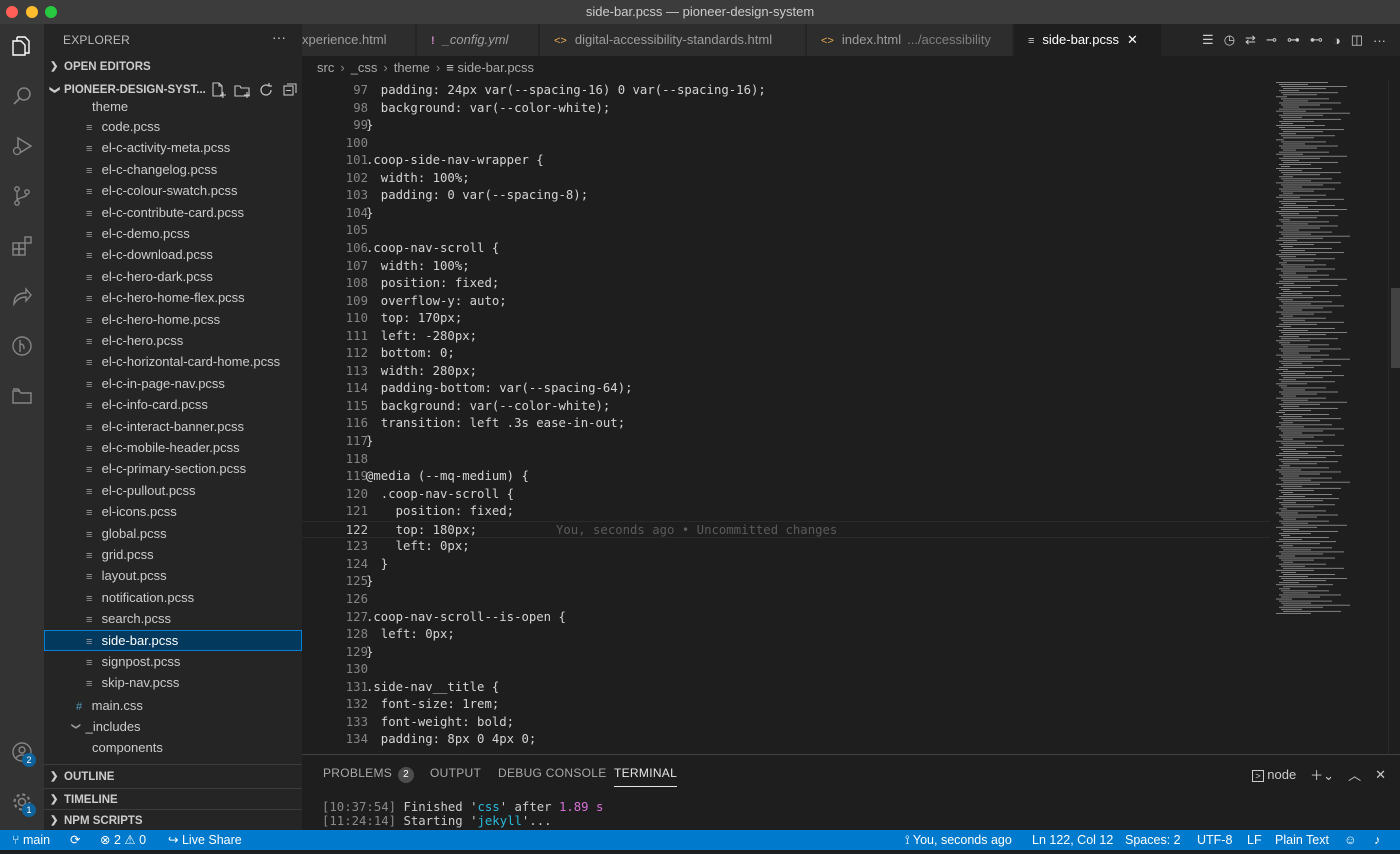 This screenshot has width=1400, height=854. I want to click on eol-status: LF, so click(1254, 840).